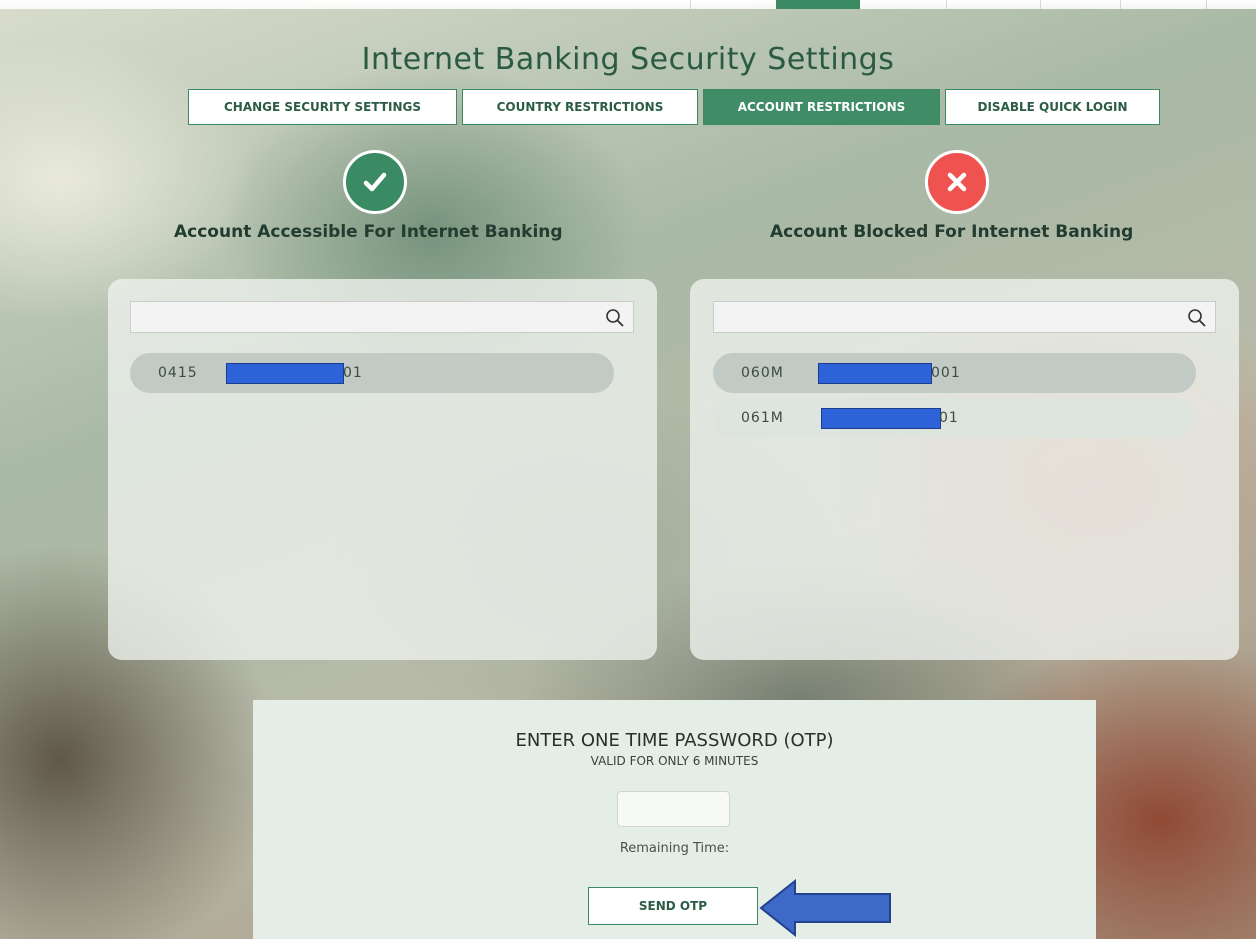 The image size is (1256, 939). What do you see at coordinates (673, 906) in the screenshot?
I see `send-otp-button: SEND OTP` at bounding box center [673, 906].